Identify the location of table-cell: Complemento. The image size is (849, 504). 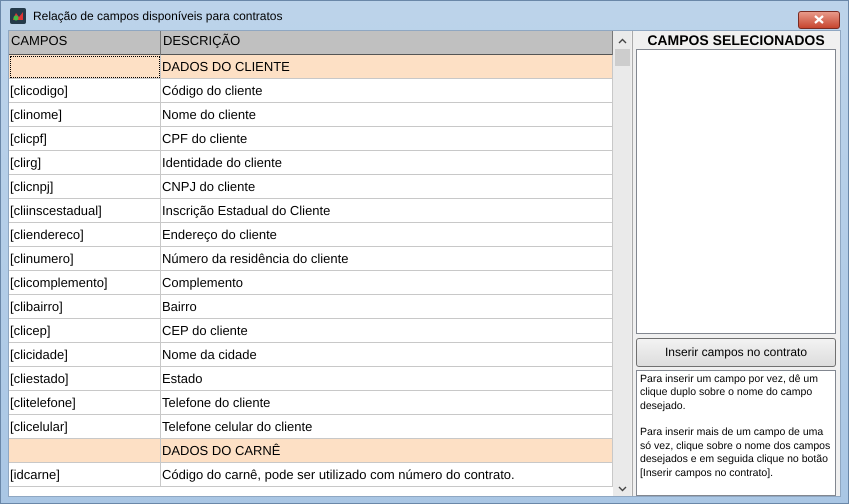
(387, 283).